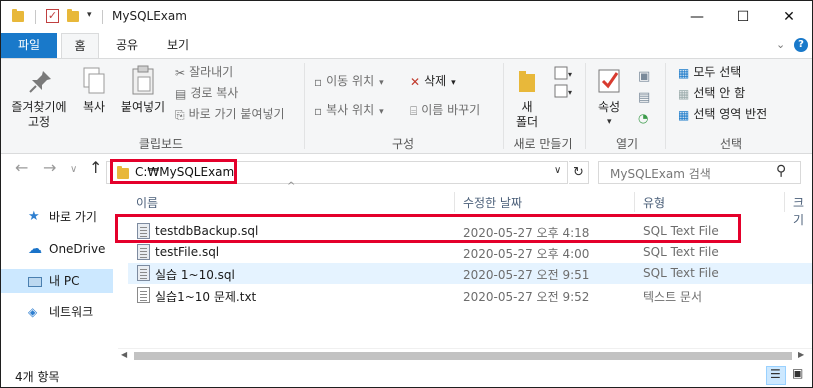 This screenshot has height=388, width=813. I want to click on file-type: 텍스트 문서, so click(673, 297).